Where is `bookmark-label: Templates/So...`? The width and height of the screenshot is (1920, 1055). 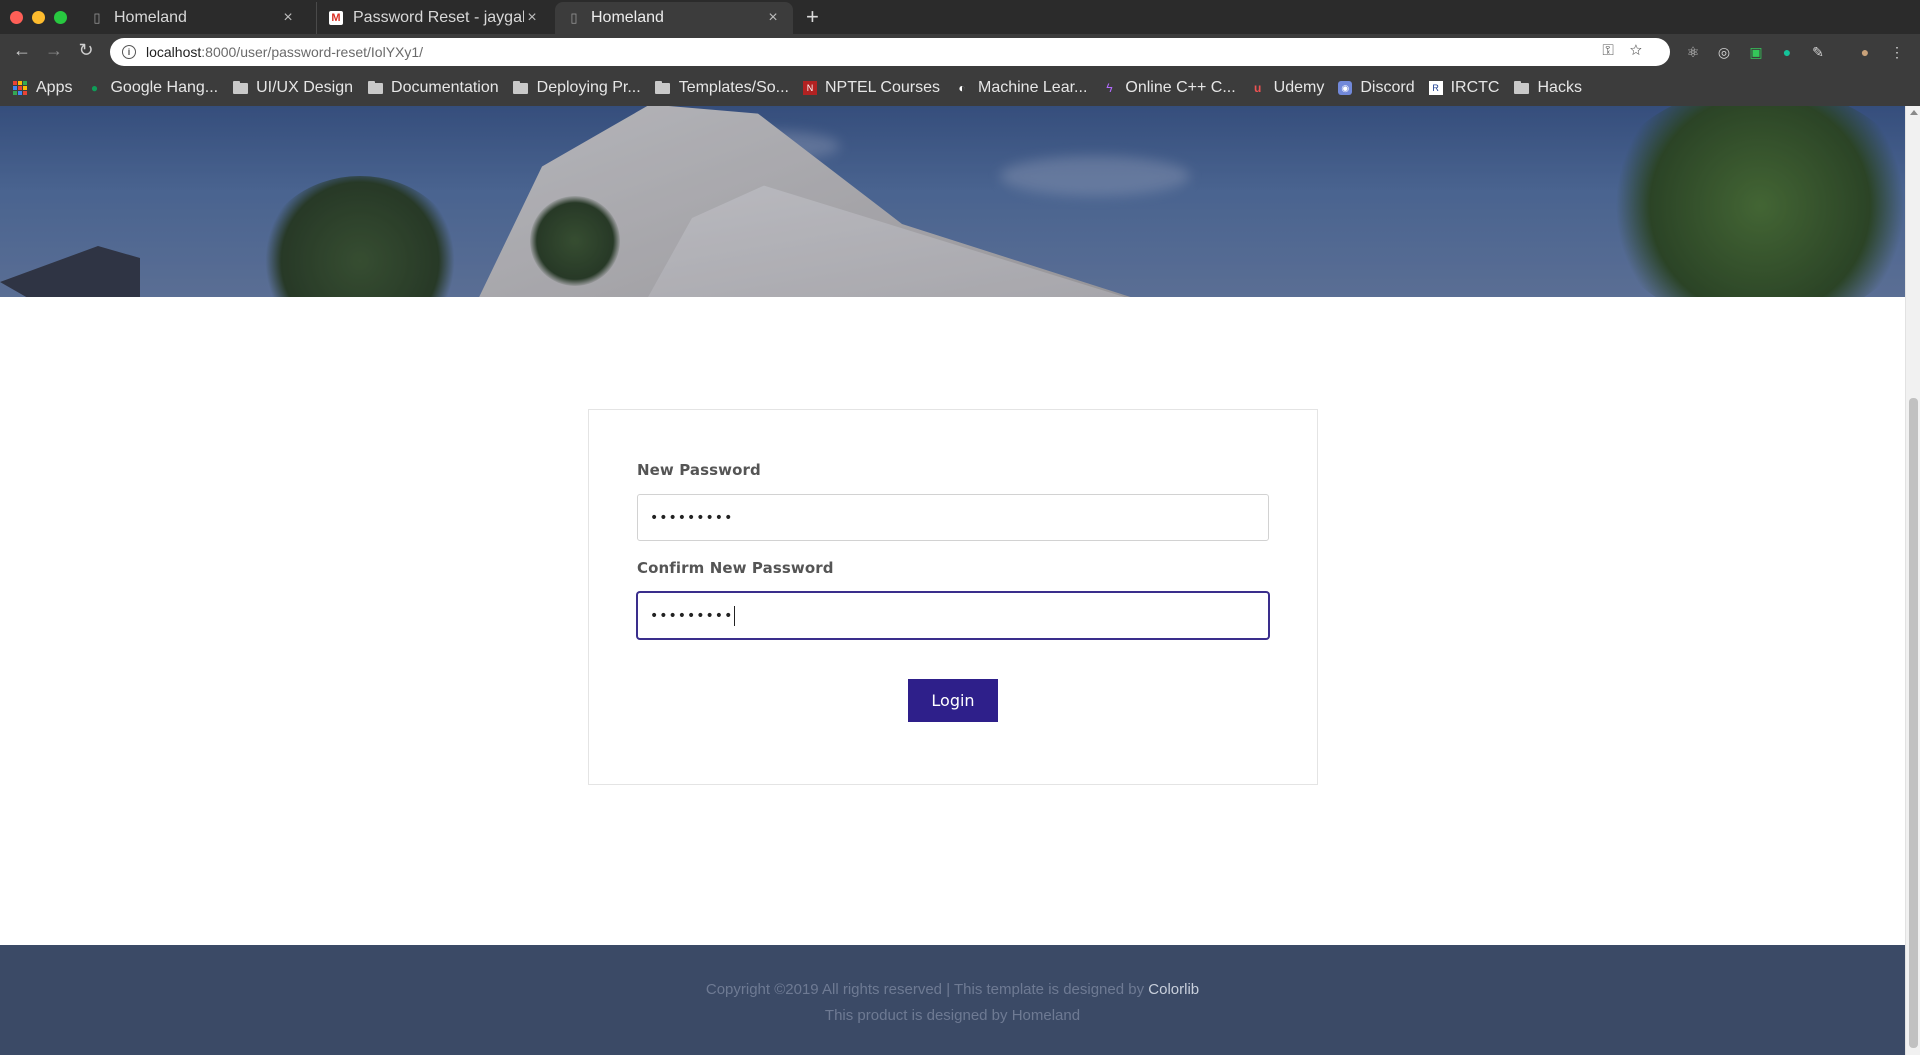 bookmark-label: Templates/So... is located at coordinates (733, 87).